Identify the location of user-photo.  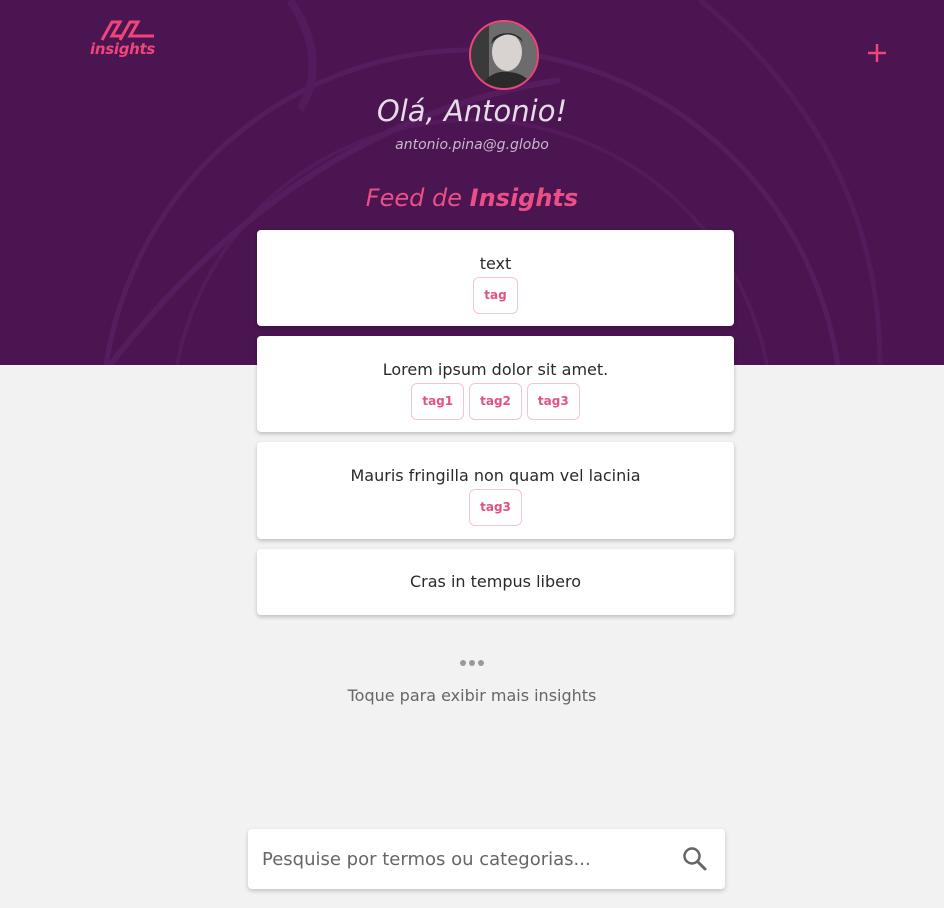
(504, 55).